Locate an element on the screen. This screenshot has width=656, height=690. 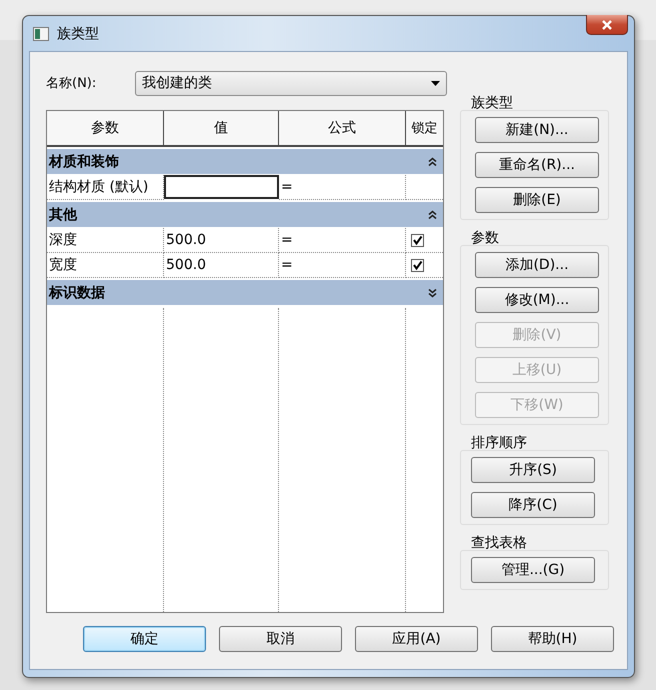
dialog-button: 确定 is located at coordinates (144, 639).